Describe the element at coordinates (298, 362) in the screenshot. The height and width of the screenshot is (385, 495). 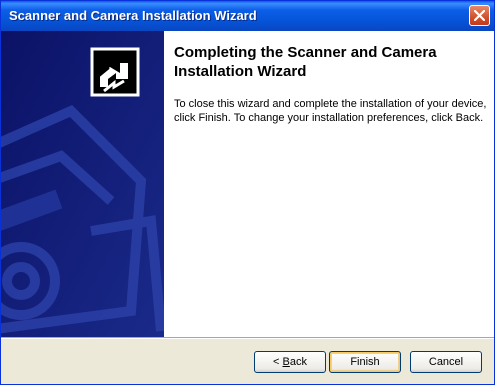
I see `back-button-rest: ack` at that location.